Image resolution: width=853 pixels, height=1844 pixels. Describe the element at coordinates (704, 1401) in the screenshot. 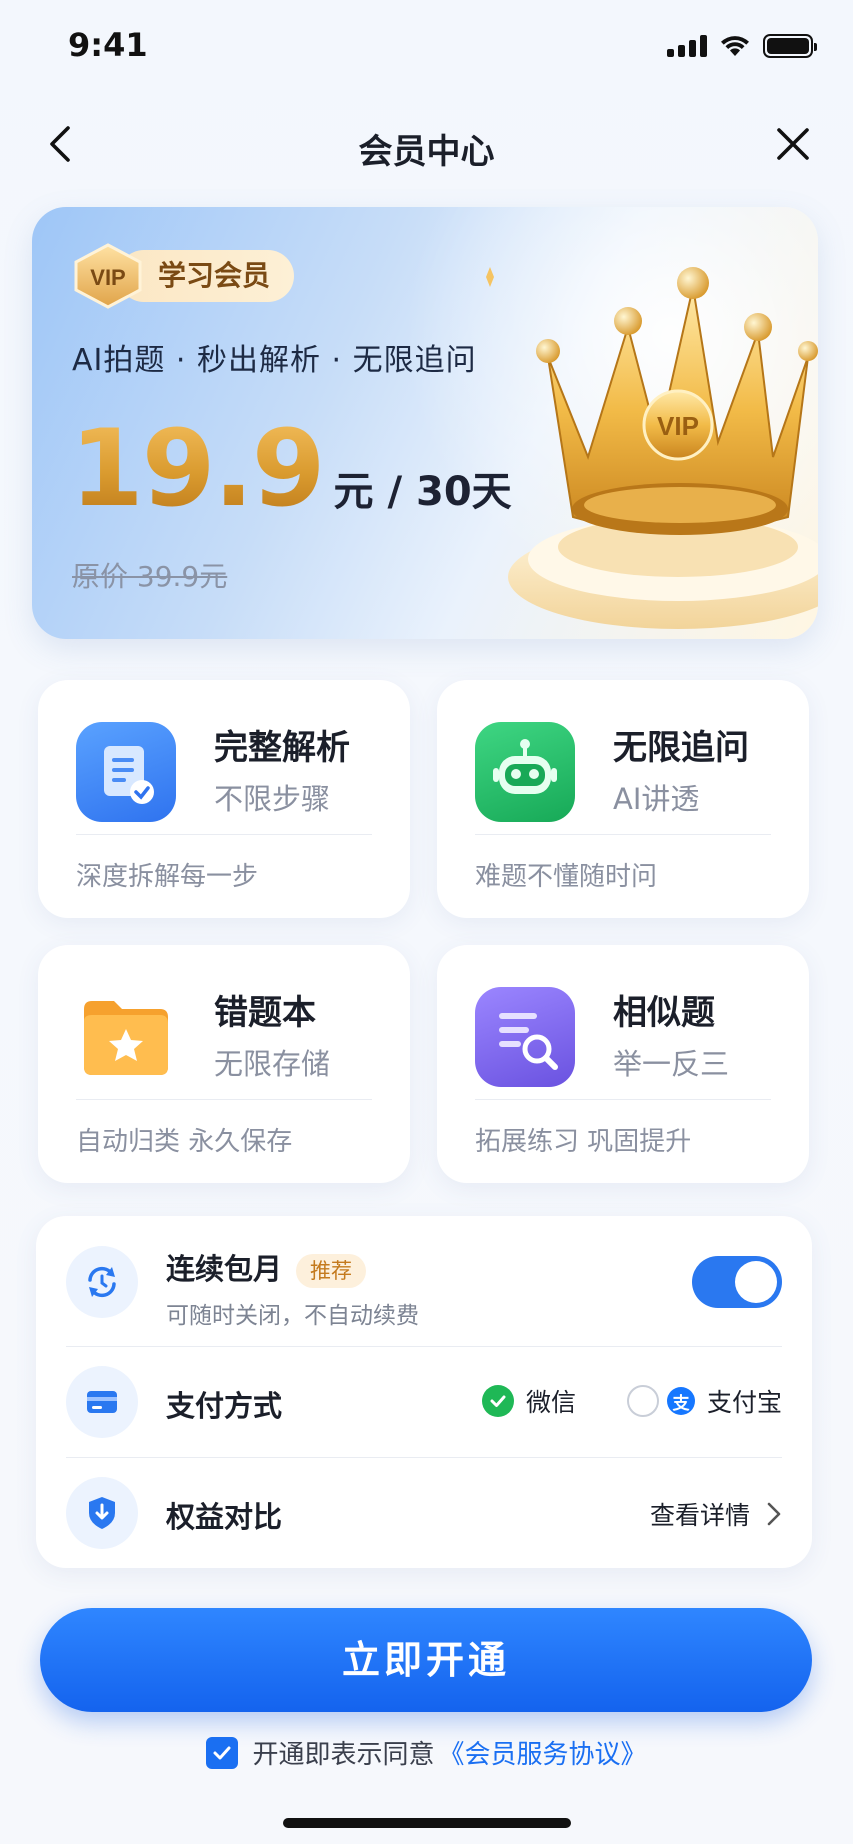

I see `pay-option-alipay: 支 支付宝` at that location.